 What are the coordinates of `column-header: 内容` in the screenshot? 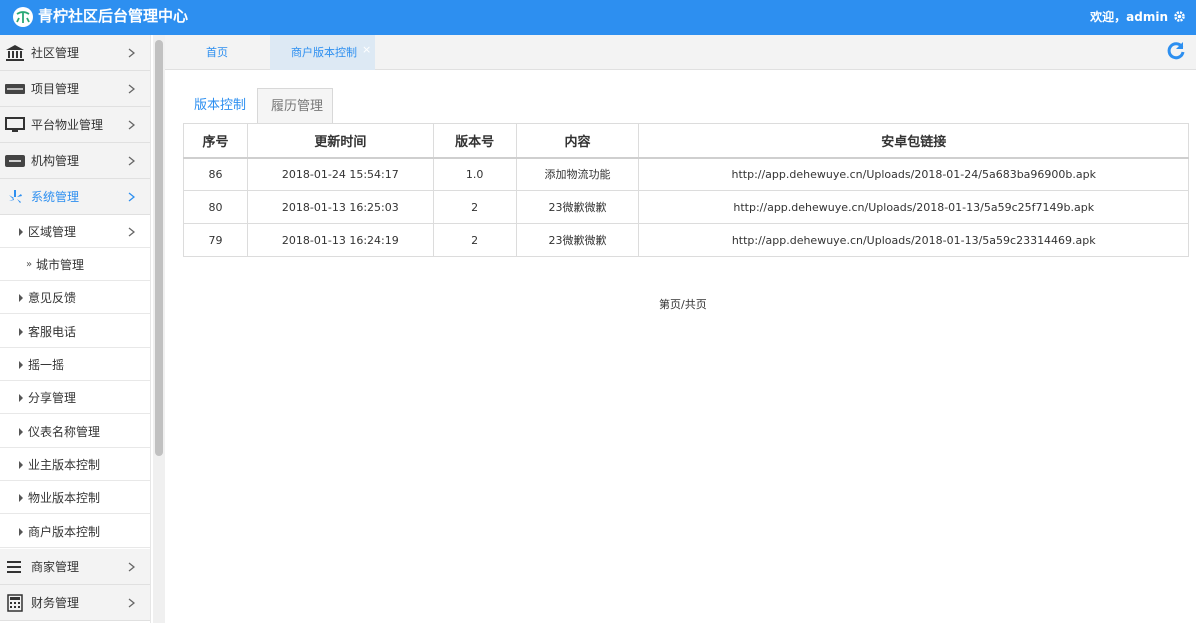 It's located at (577, 140).